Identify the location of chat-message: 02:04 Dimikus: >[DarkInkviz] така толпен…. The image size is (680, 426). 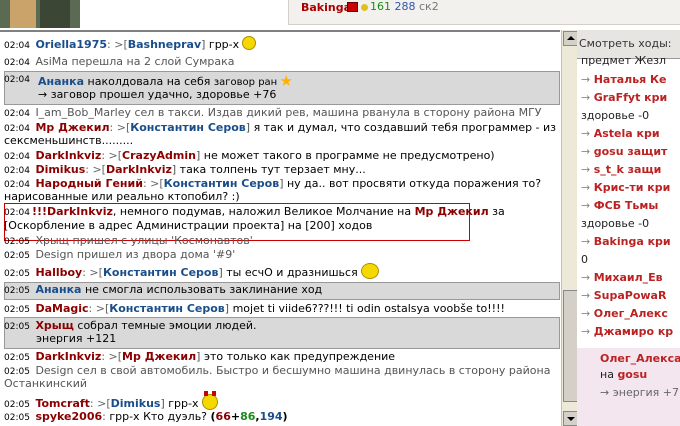
(185, 169).